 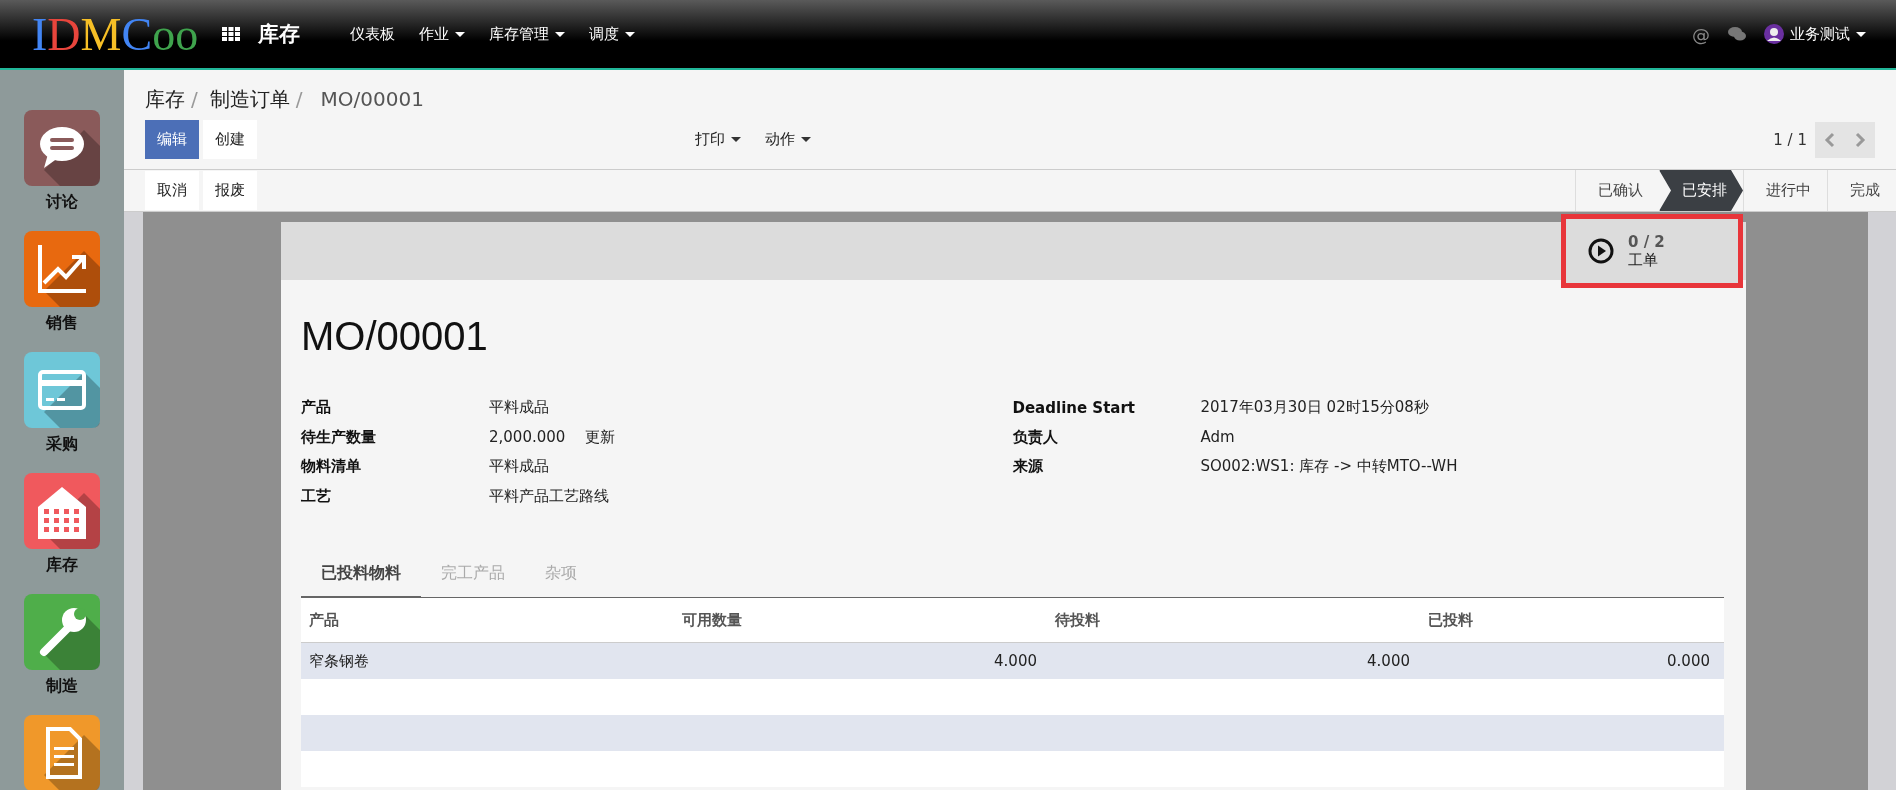 What do you see at coordinates (1882, 501) in the screenshot?
I see `scrollbar` at bounding box center [1882, 501].